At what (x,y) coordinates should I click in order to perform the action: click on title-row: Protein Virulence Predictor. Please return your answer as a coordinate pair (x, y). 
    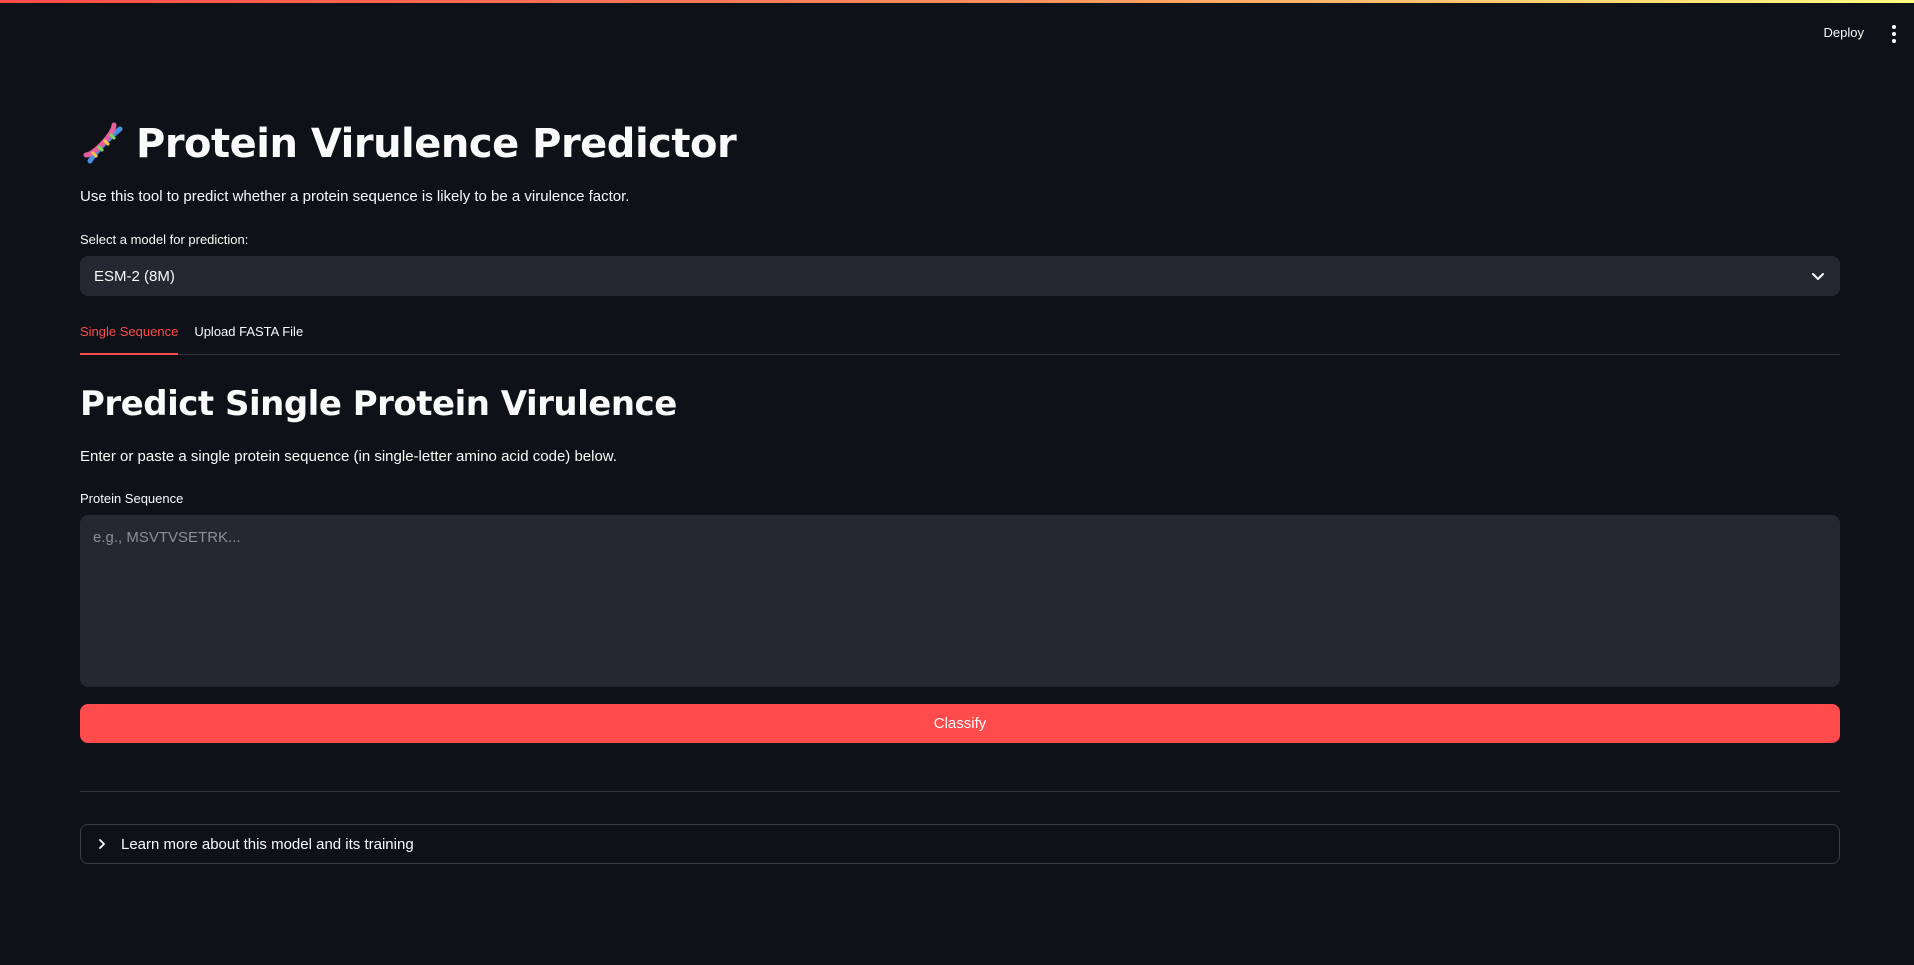
    Looking at the image, I should click on (408, 144).